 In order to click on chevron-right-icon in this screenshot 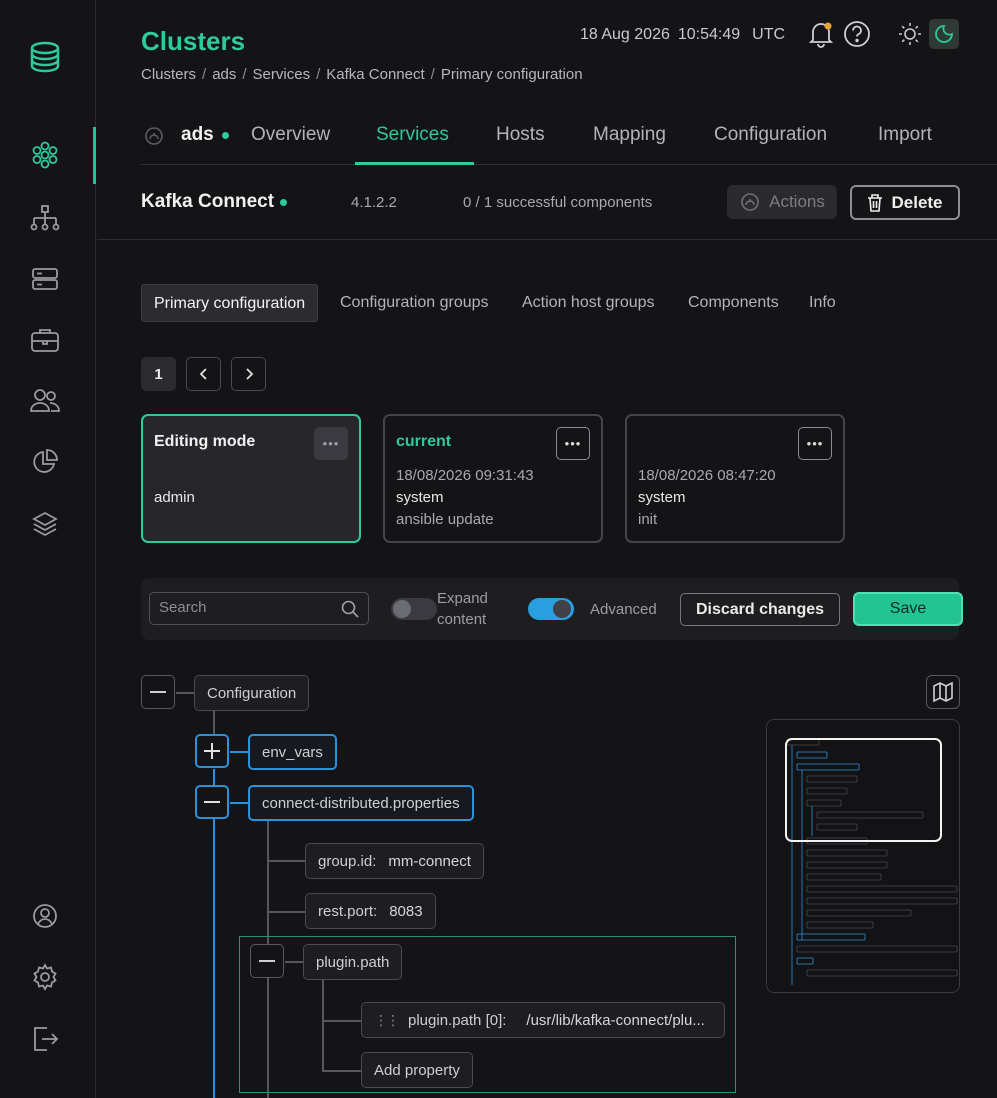, I will do `click(249, 374)`.